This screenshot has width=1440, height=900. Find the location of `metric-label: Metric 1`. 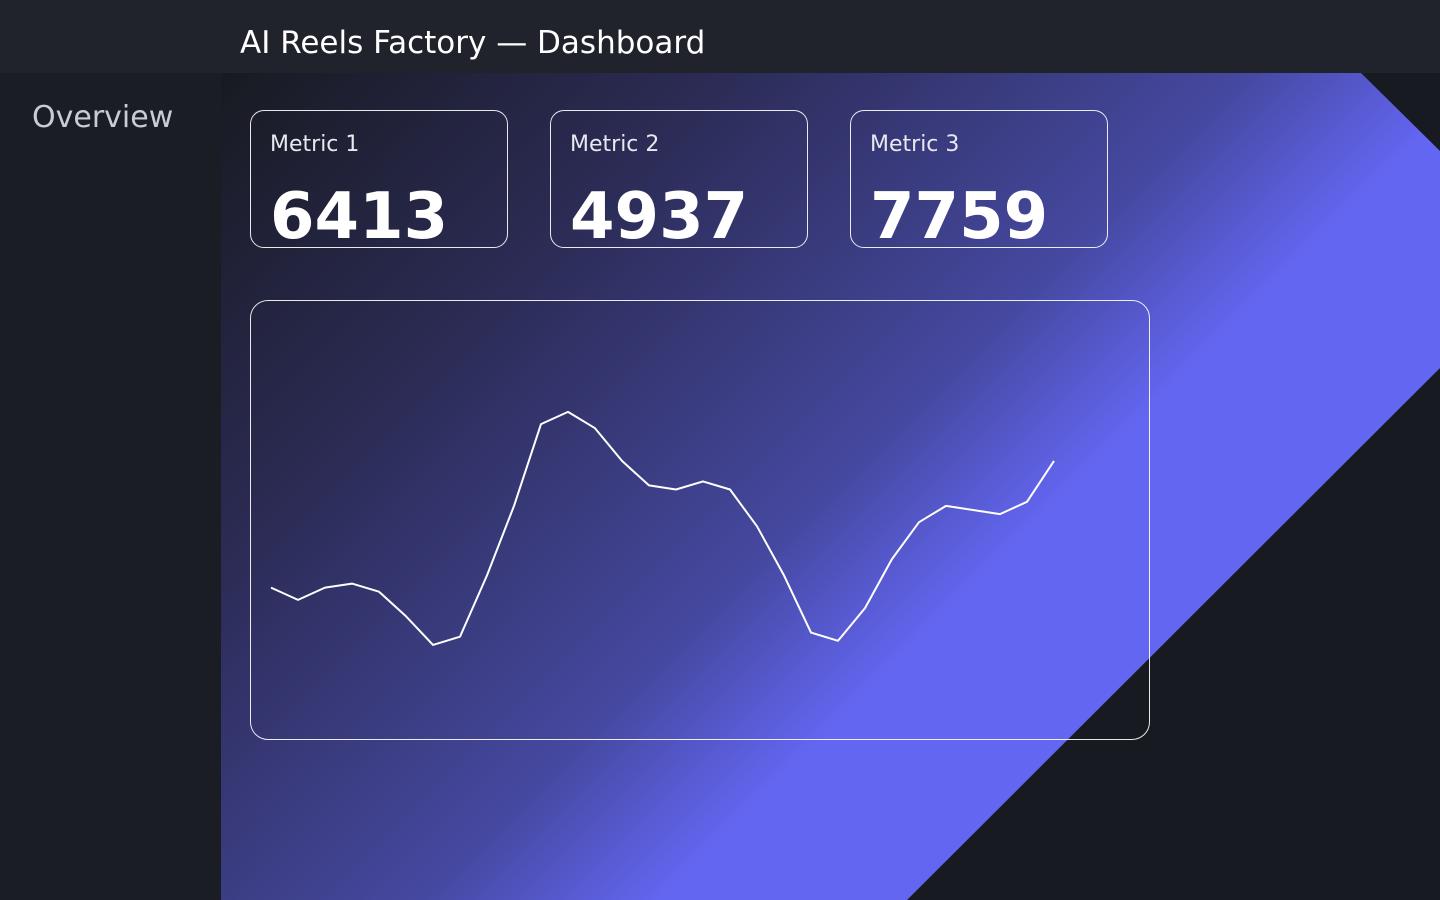

metric-label: Metric 1 is located at coordinates (315, 144).